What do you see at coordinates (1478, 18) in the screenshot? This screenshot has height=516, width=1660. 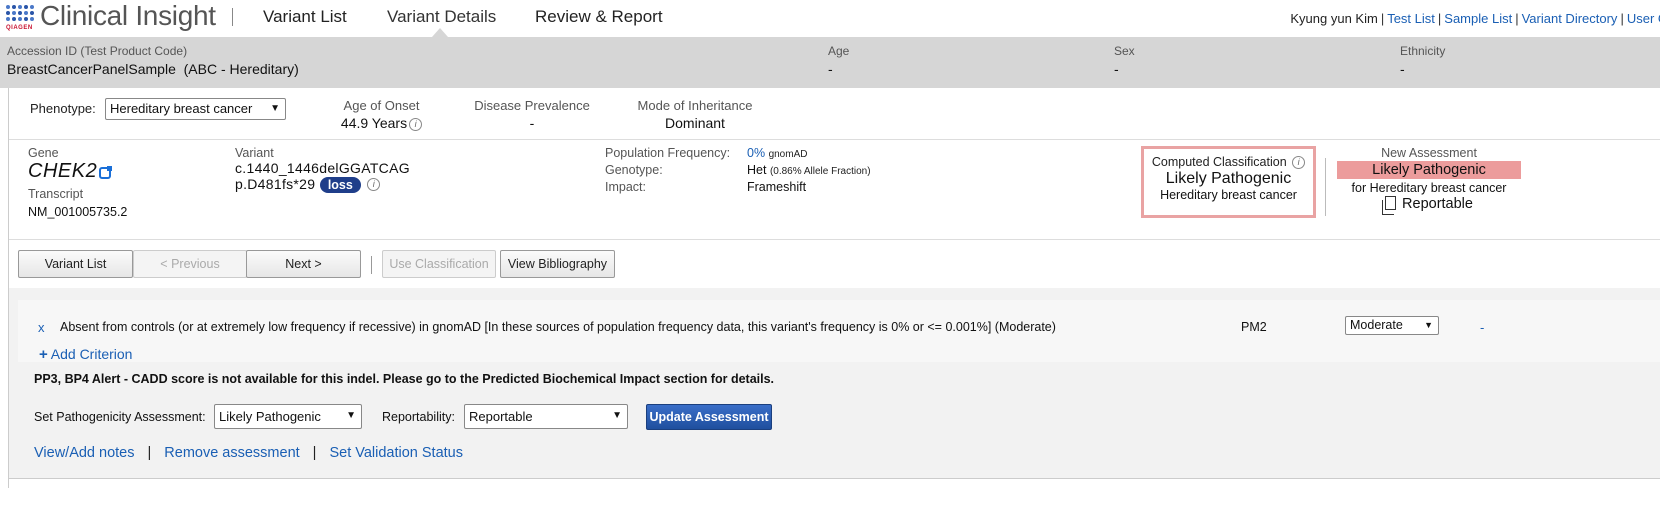 I see `link-sample-list: Sample List` at bounding box center [1478, 18].